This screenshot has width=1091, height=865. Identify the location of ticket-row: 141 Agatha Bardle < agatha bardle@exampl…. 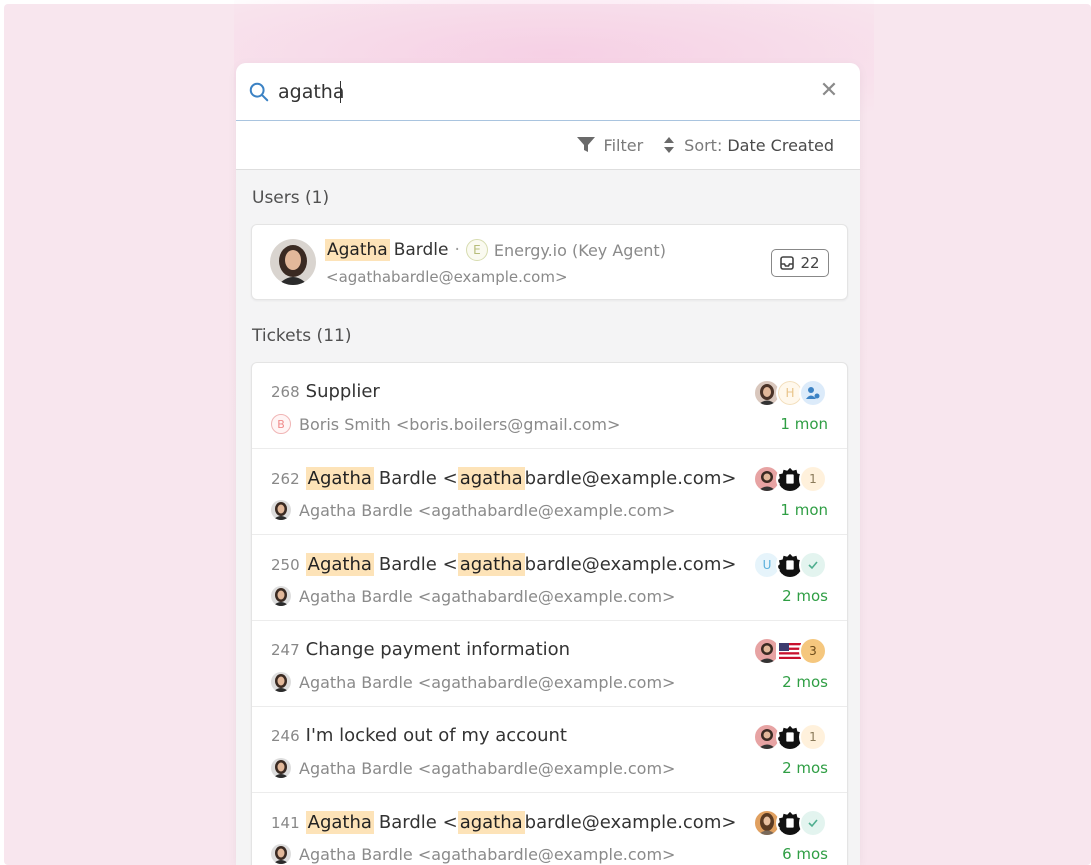
(549, 829).